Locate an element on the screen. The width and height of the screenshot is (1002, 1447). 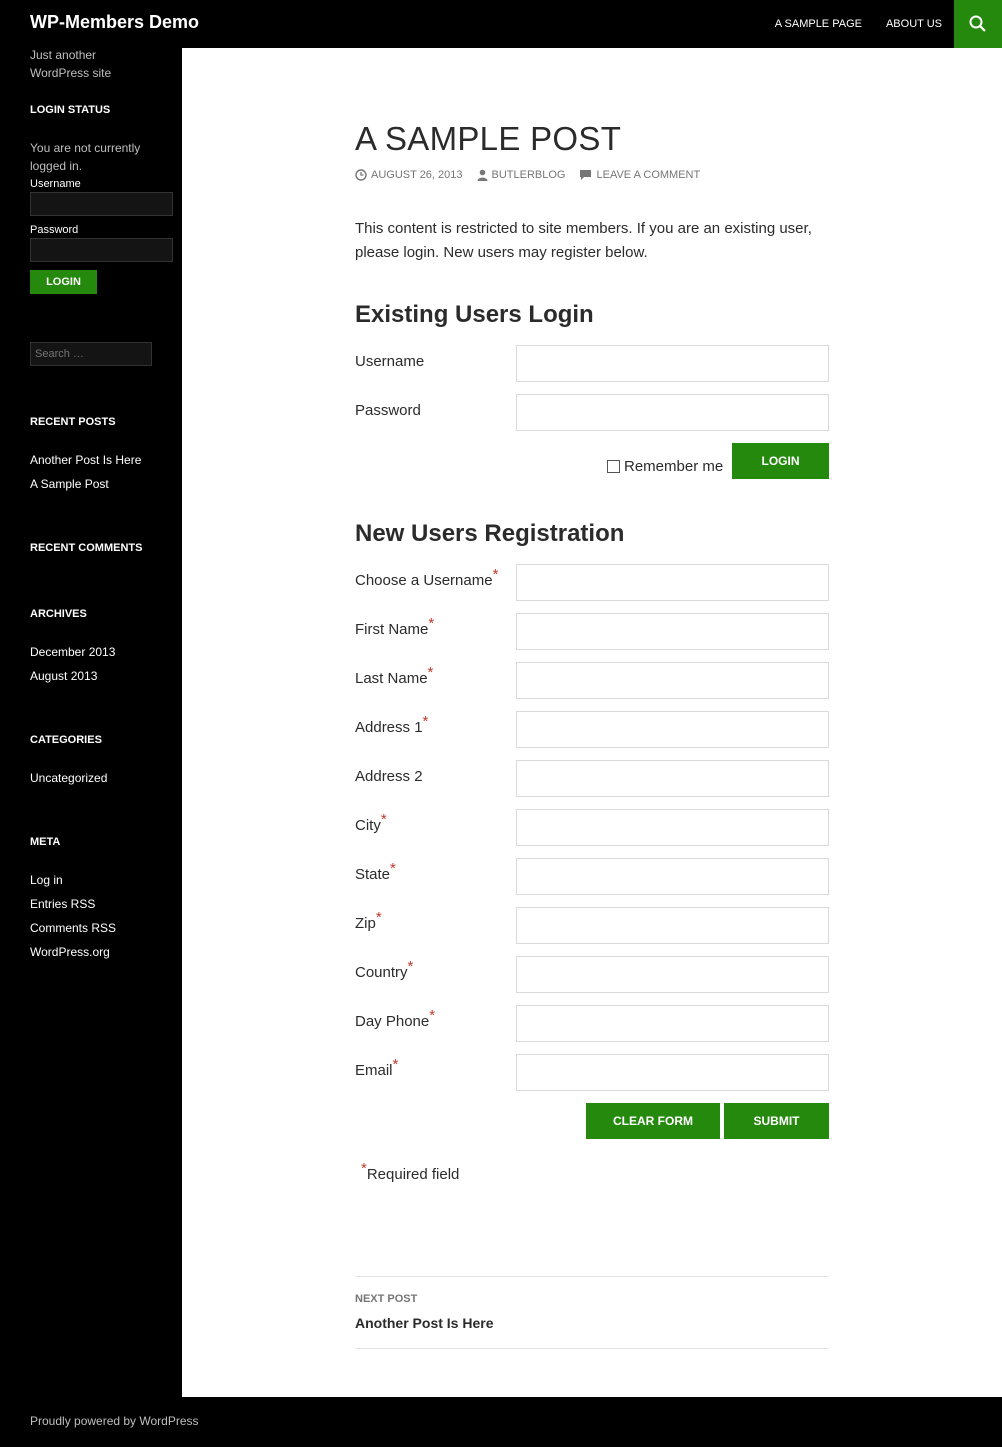
next-post-link: Another Post Is Here is located at coordinates (424, 1323).